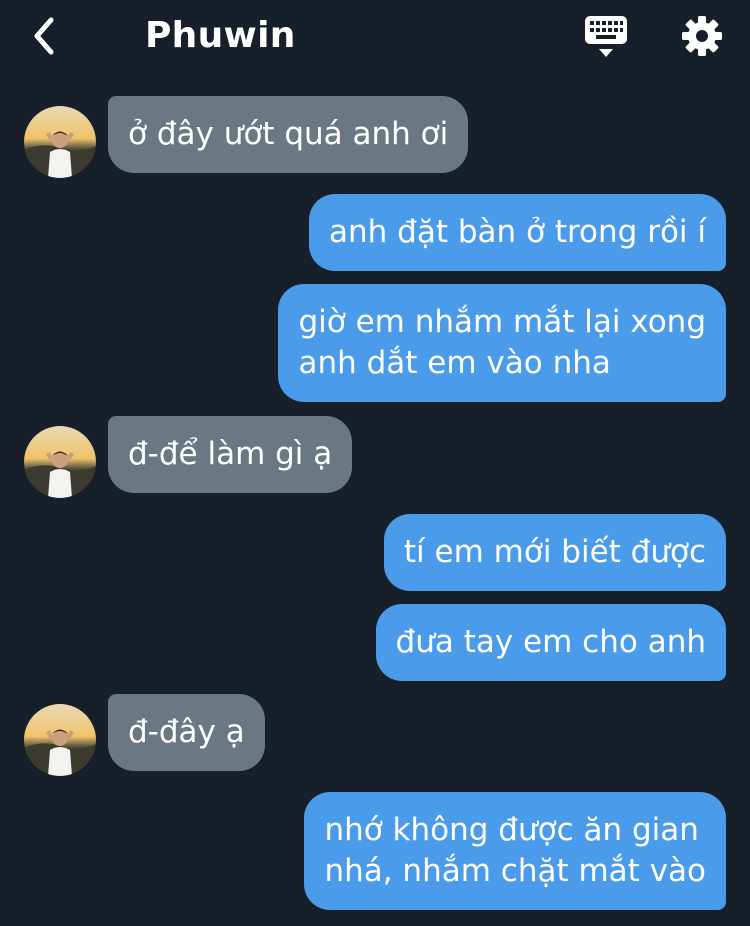 The height and width of the screenshot is (926, 750). What do you see at coordinates (515, 871) in the screenshot?
I see `message-text-line: nhá, nhắm chặt mắt vào` at bounding box center [515, 871].